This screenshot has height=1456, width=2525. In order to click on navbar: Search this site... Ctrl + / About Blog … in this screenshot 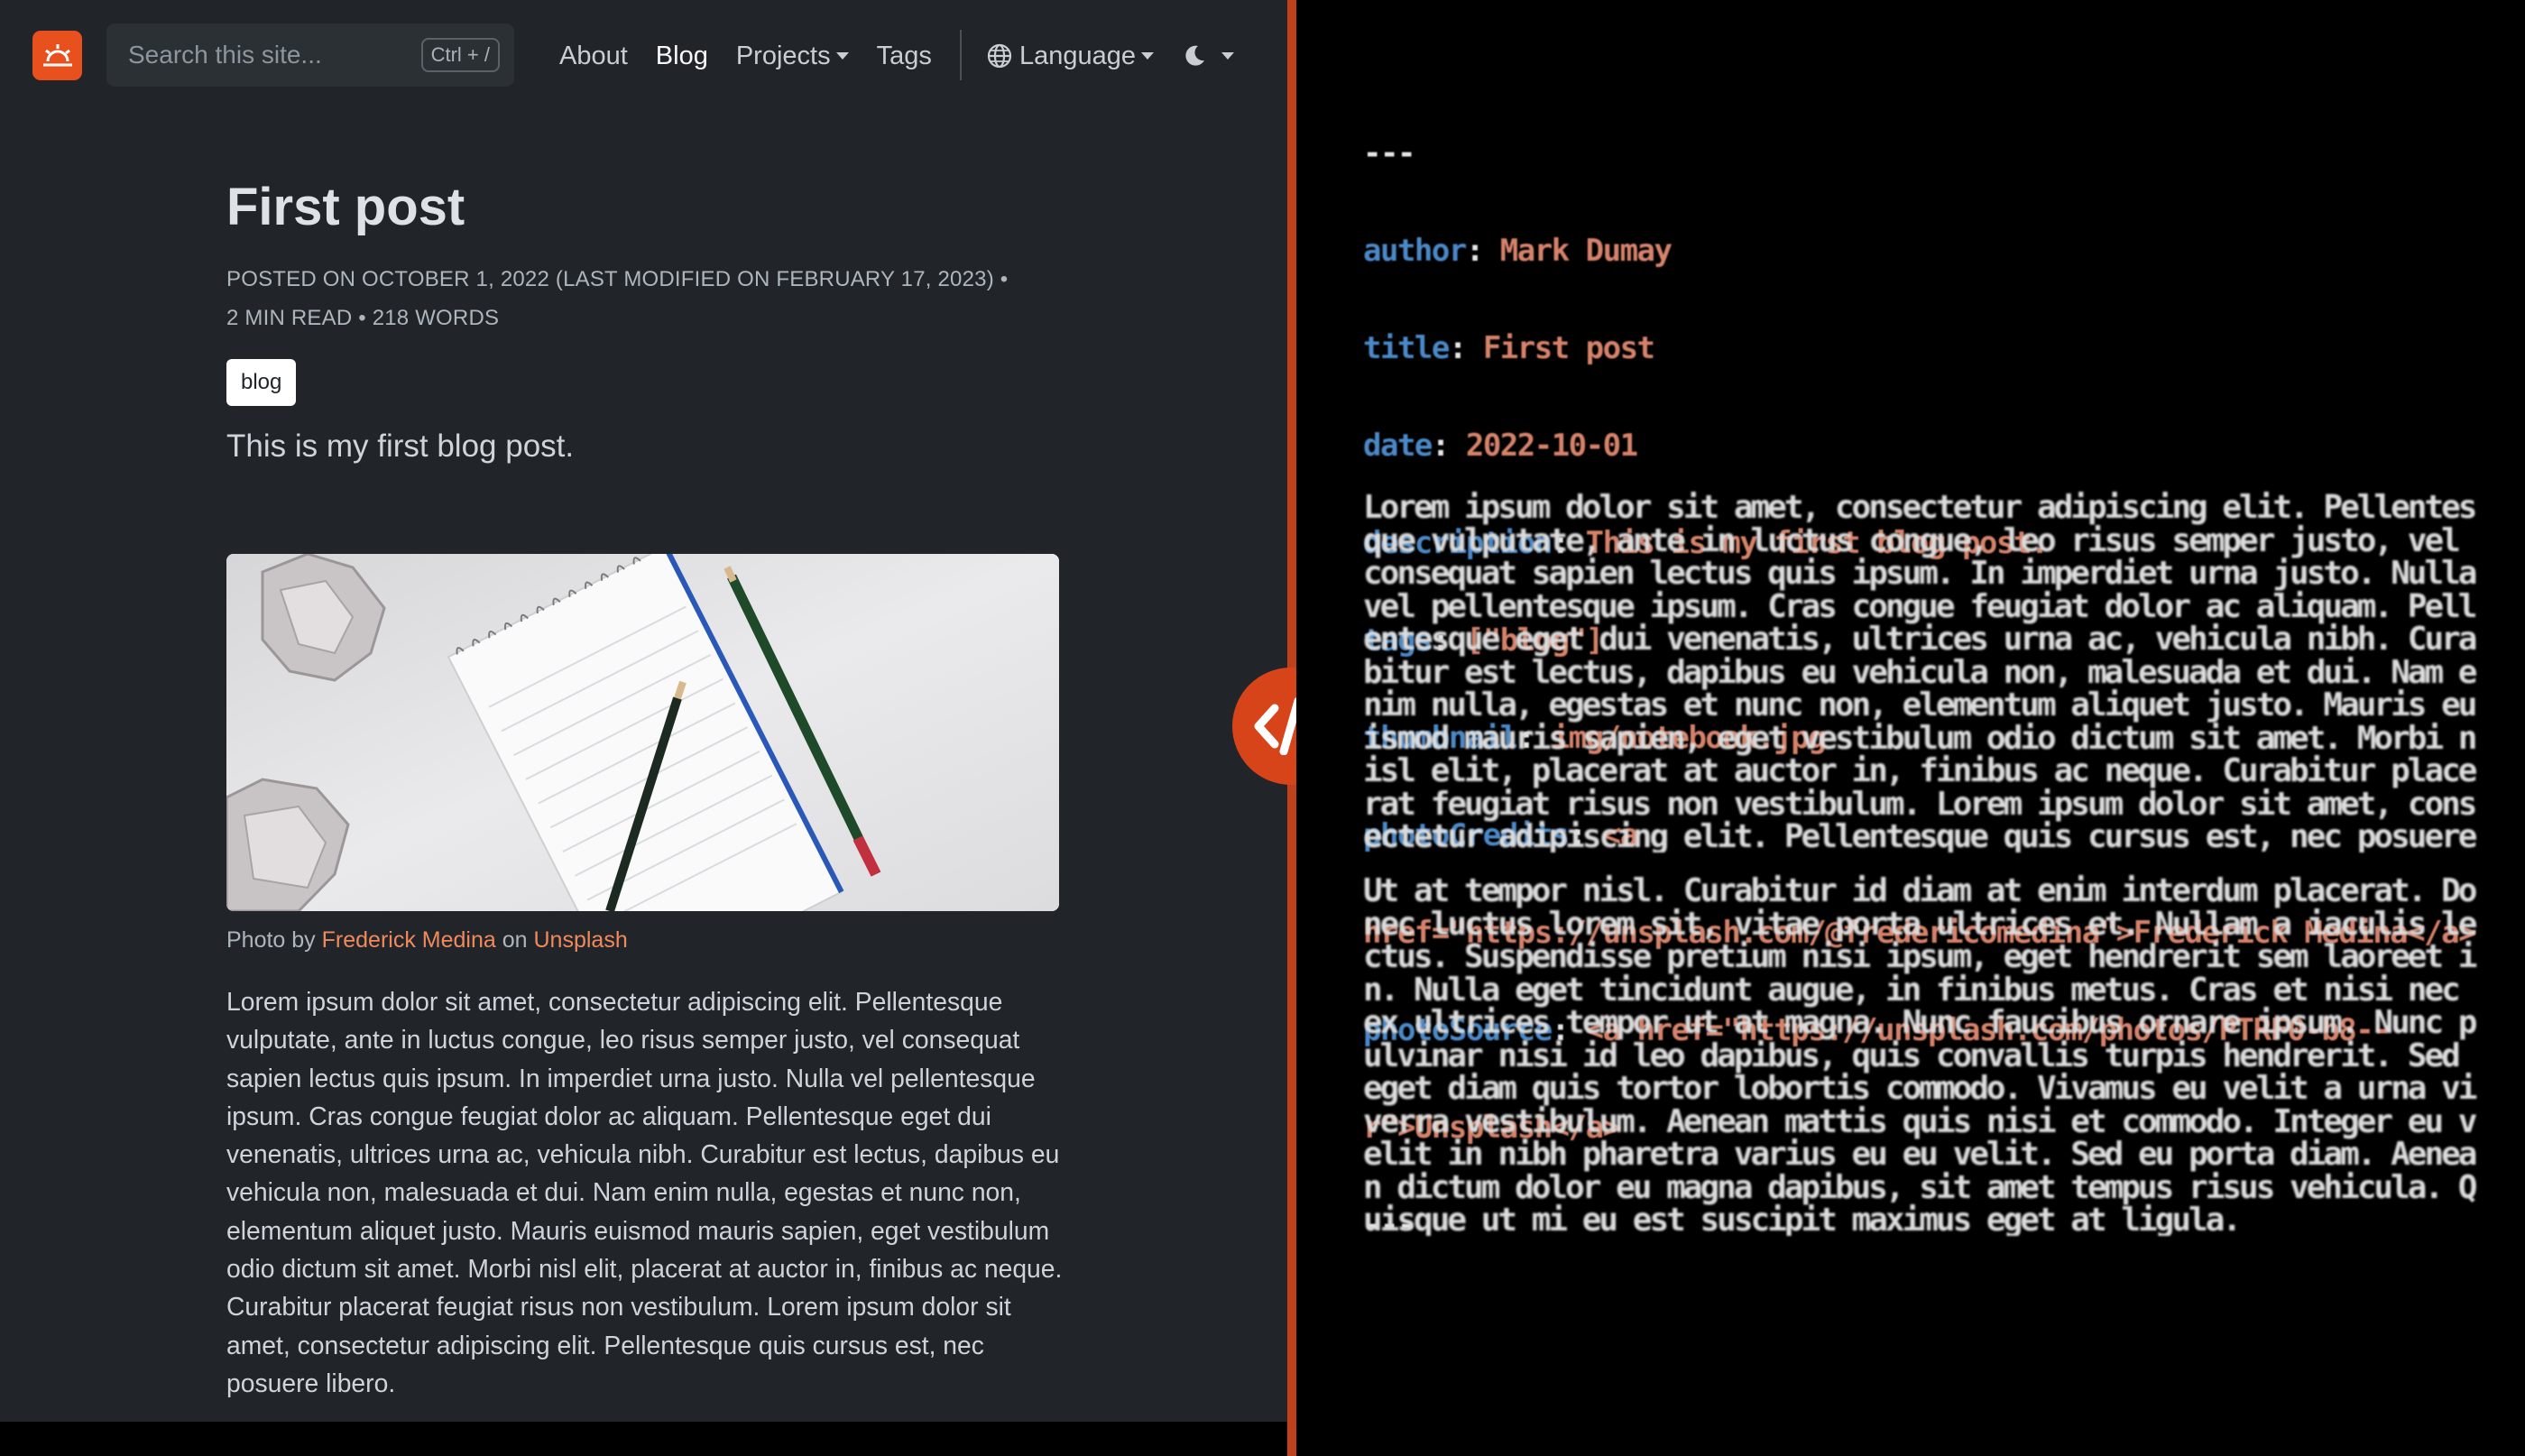, I will do `click(644, 55)`.